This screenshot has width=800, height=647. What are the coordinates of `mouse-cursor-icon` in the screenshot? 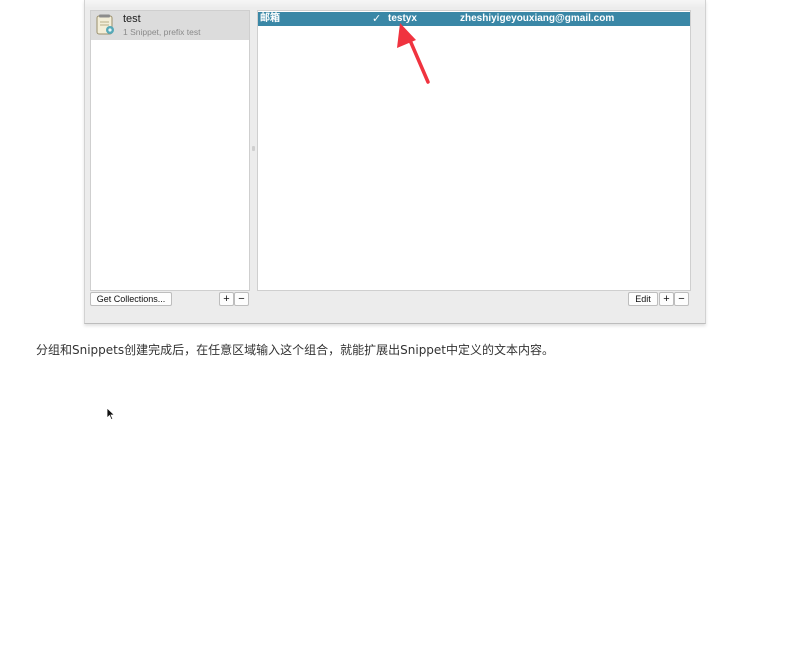 It's located at (111, 414).